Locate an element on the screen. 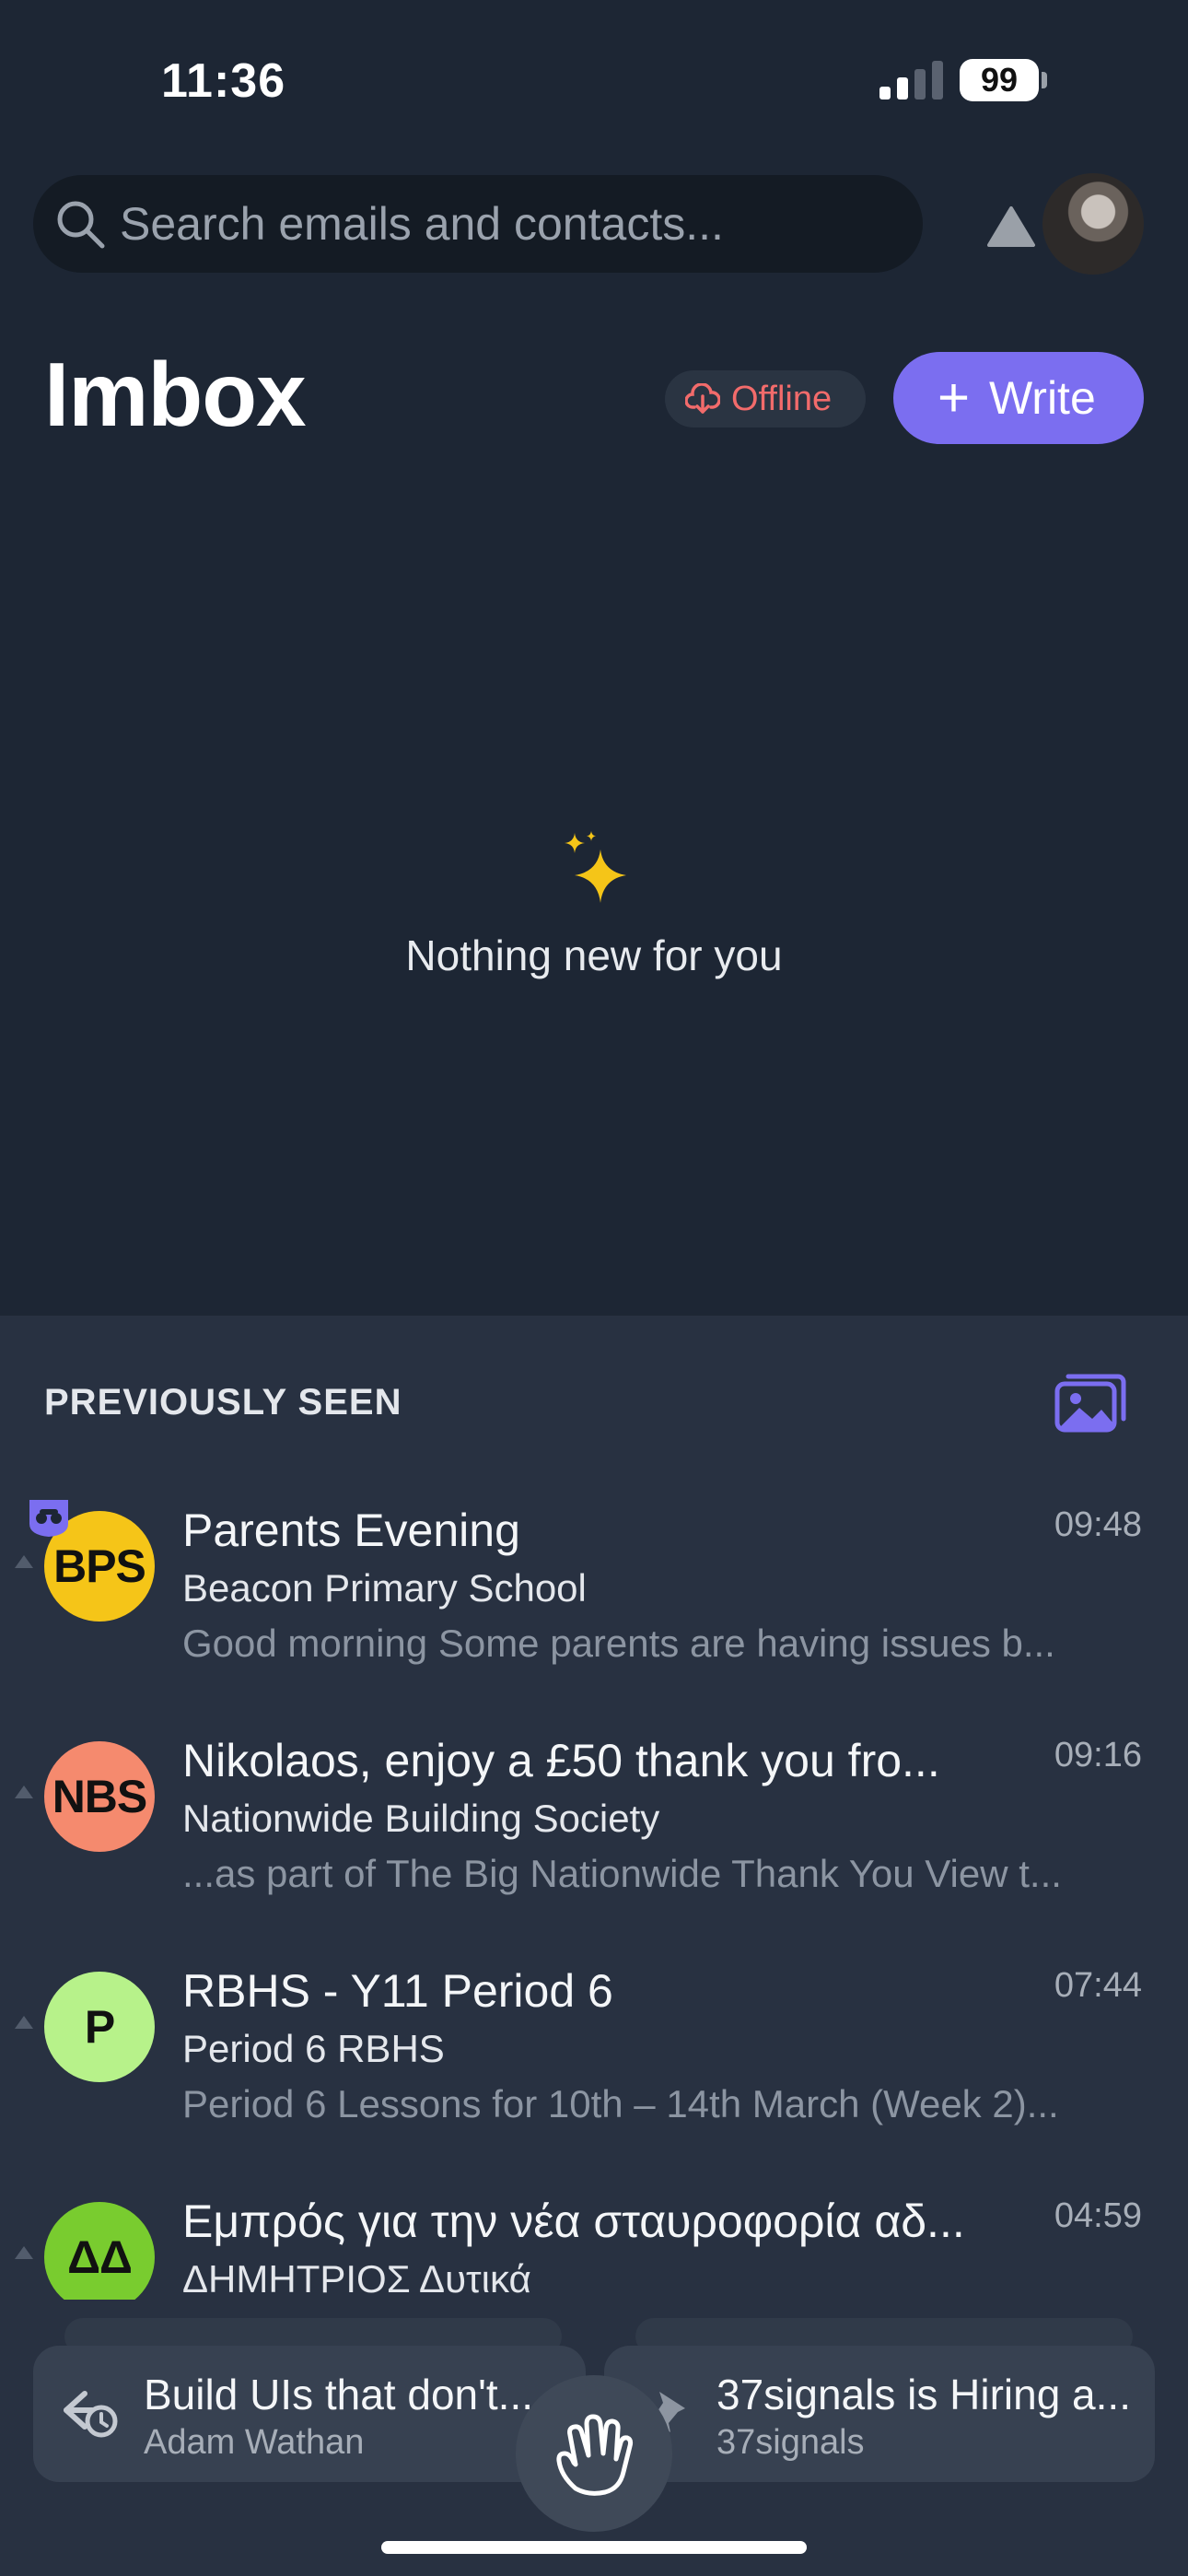 This screenshot has height=2576, width=1188. offline-badge: Offline is located at coordinates (765, 398).